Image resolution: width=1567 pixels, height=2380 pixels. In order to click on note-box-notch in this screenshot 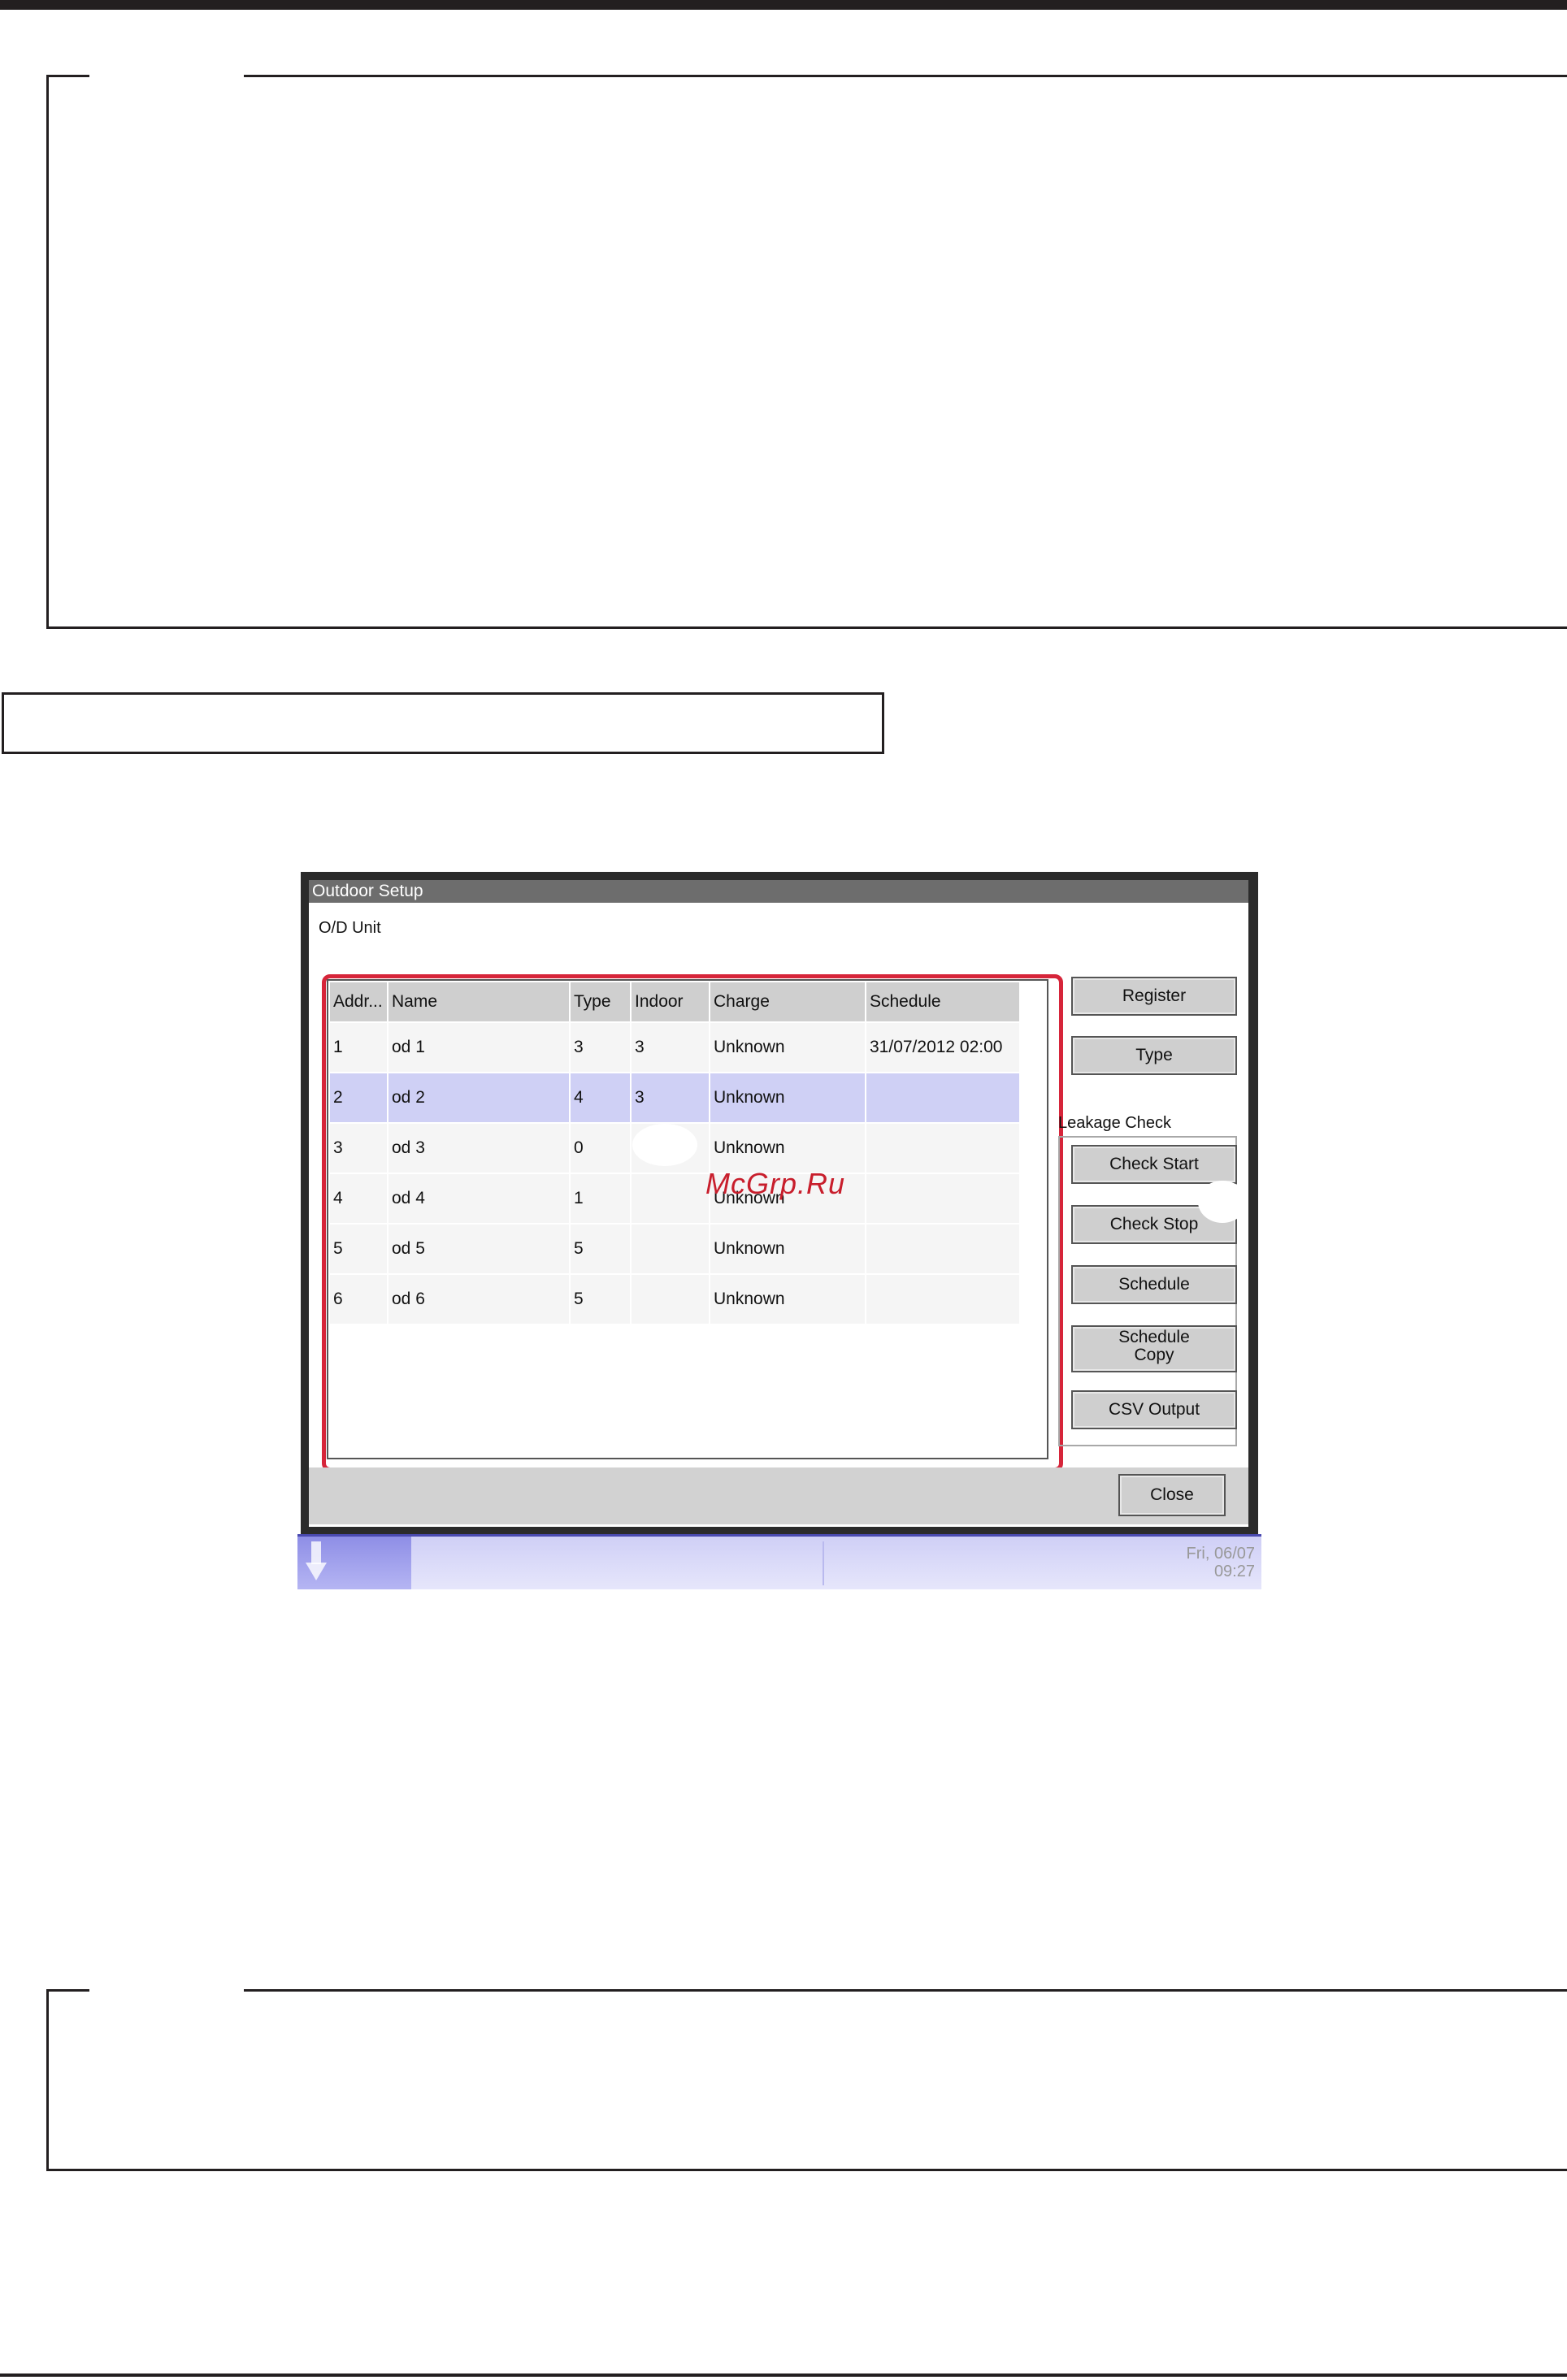, I will do `click(166, 76)`.